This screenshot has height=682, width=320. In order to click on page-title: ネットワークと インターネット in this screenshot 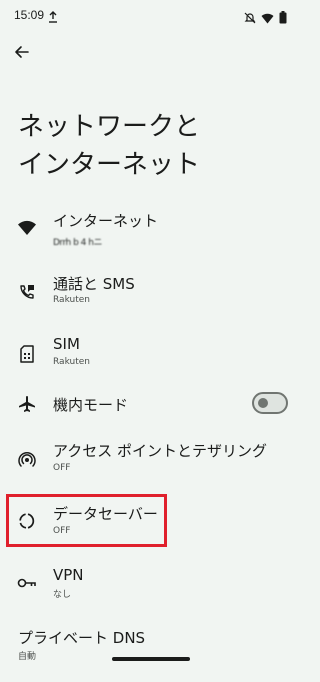, I will do `click(109, 146)`.